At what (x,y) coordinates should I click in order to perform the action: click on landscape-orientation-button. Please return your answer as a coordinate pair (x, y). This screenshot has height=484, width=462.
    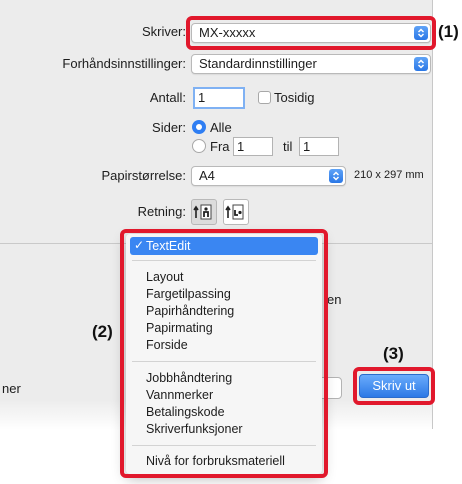
    Looking at the image, I should click on (236, 212).